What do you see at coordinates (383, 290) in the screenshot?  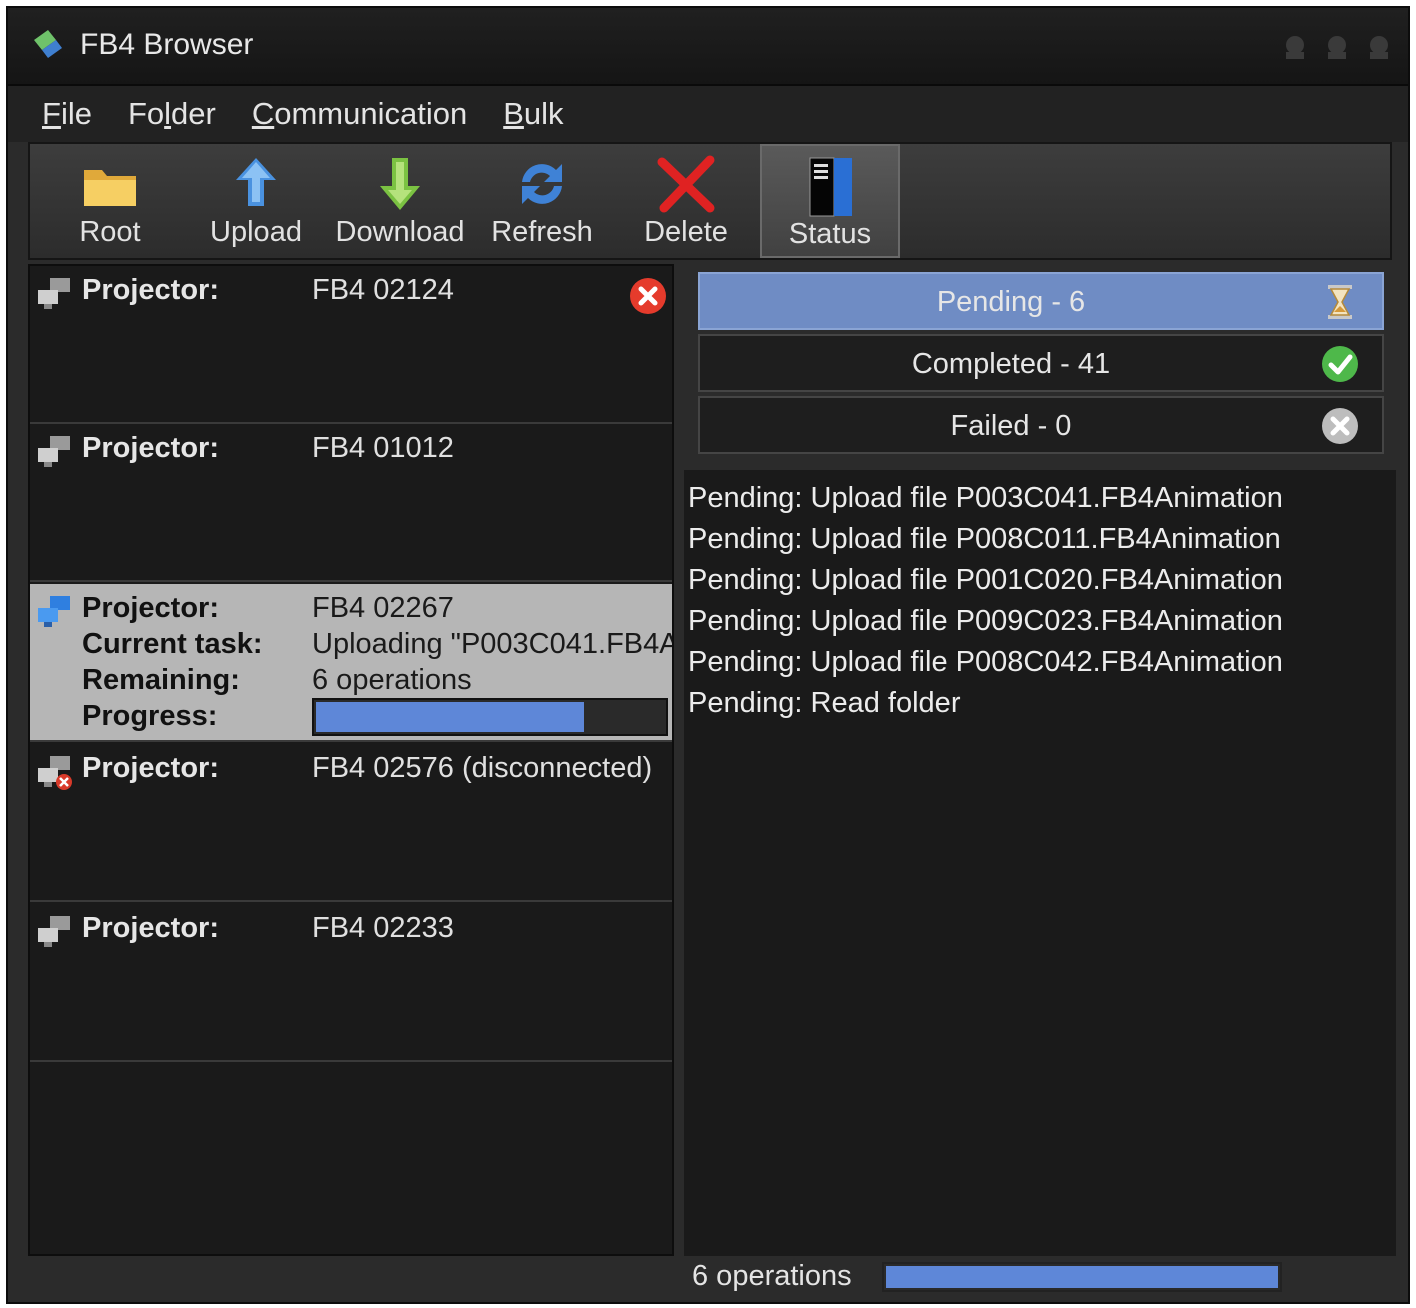 I see `projector-id: FB4 02124` at bounding box center [383, 290].